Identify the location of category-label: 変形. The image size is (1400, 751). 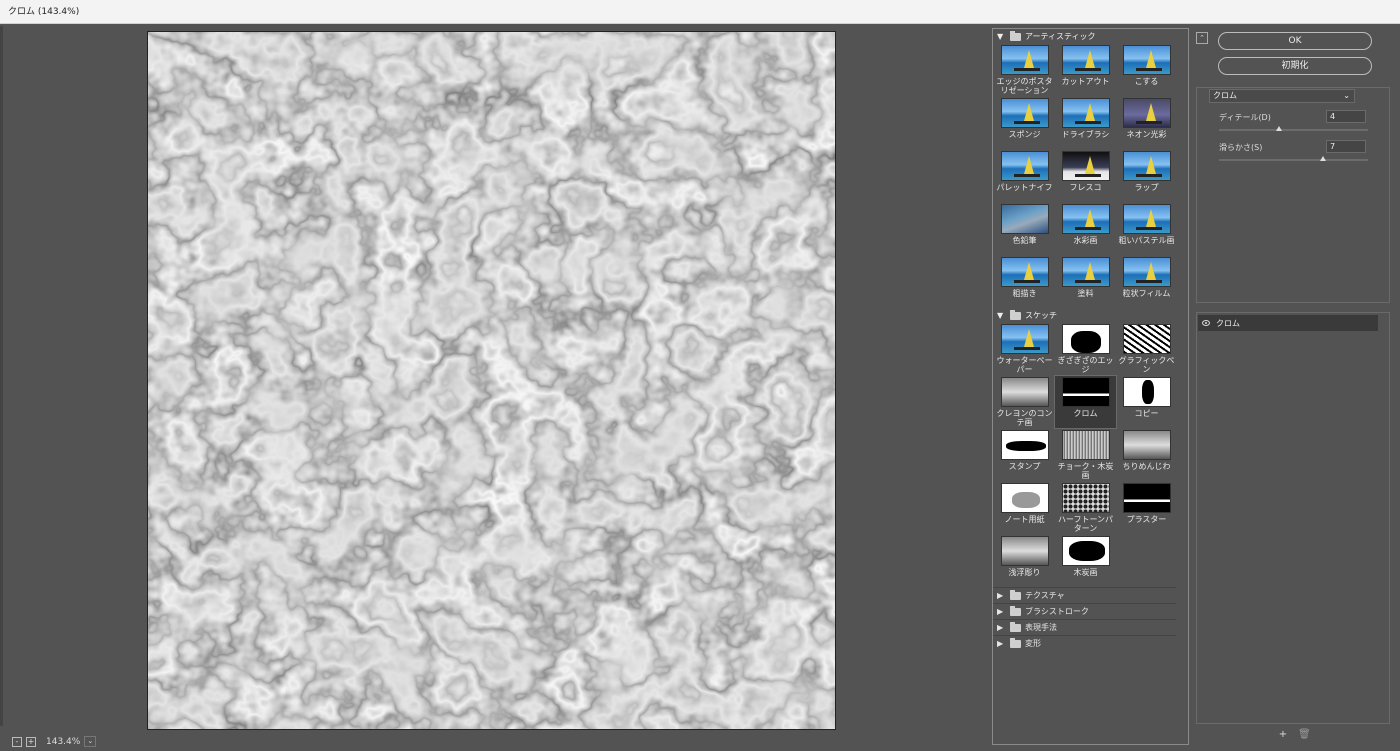
(1033, 643).